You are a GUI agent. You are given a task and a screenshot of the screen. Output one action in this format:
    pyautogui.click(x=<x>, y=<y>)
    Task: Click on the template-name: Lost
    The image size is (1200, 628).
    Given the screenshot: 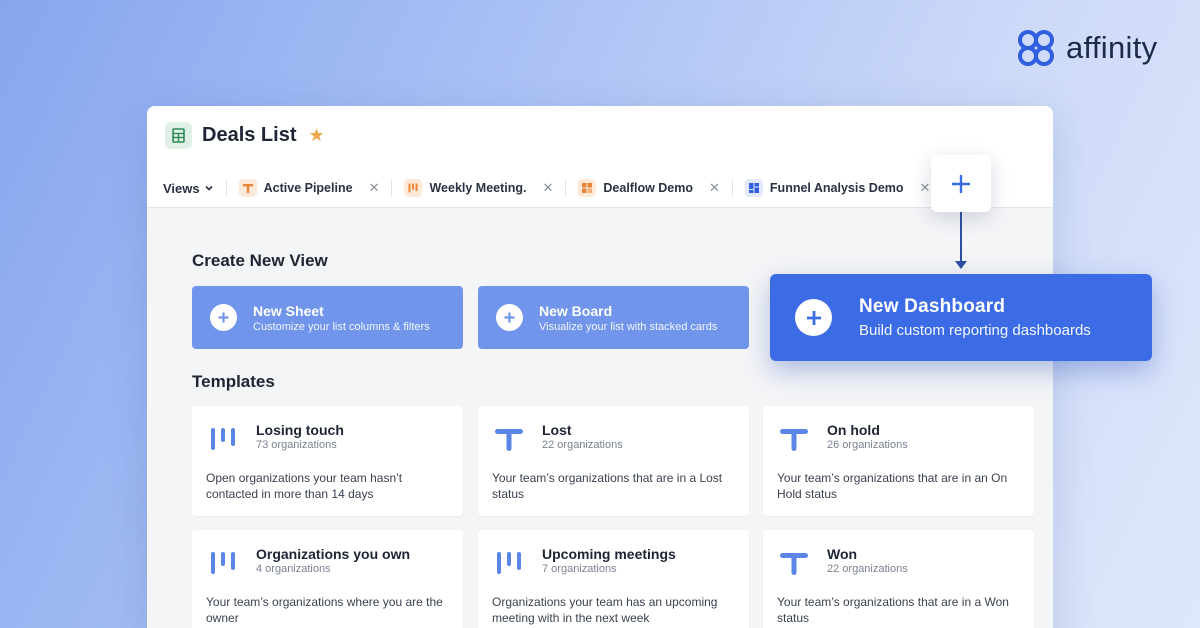 What is the action you would take?
    pyautogui.click(x=557, y=430)
    